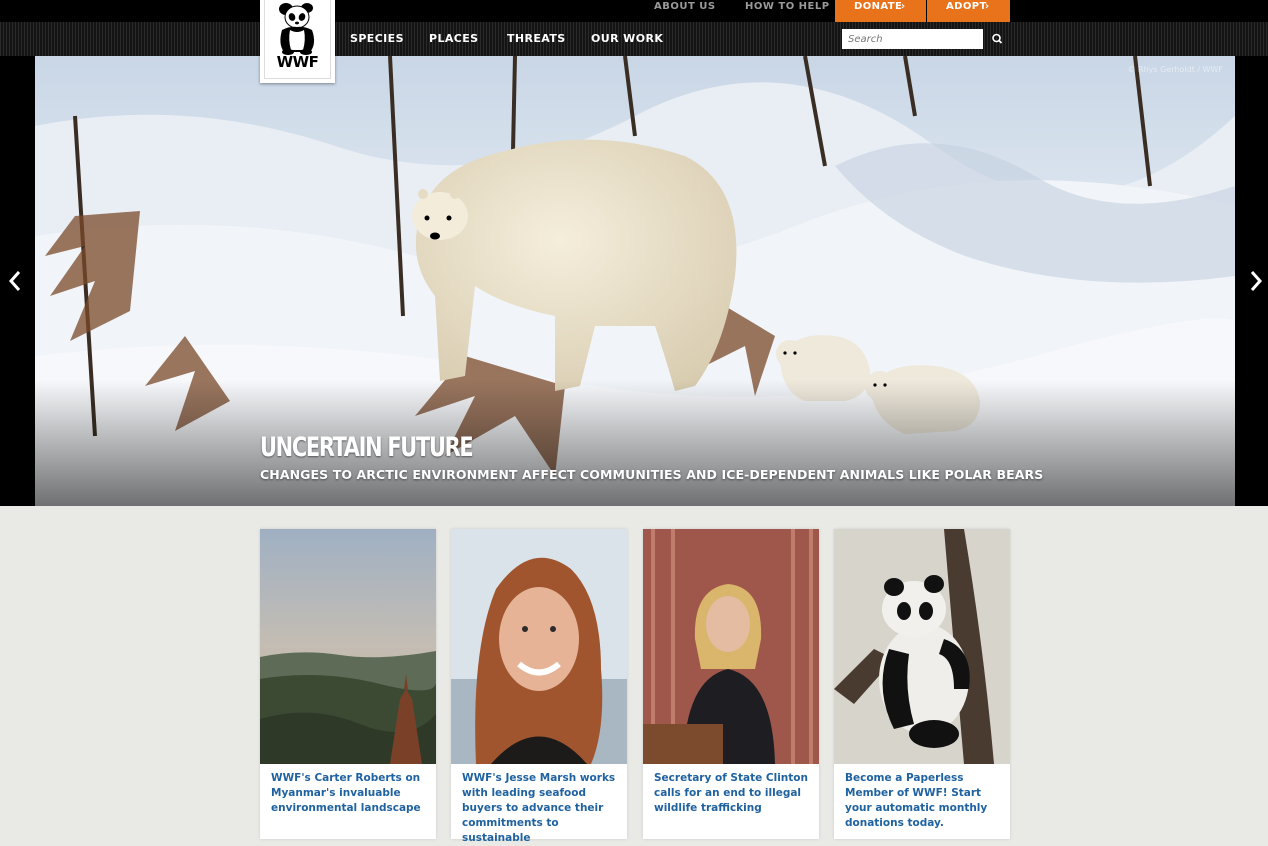 The image size is (1268, 846). I want to click on donate-button: DONATE ›, so click(880, 11).